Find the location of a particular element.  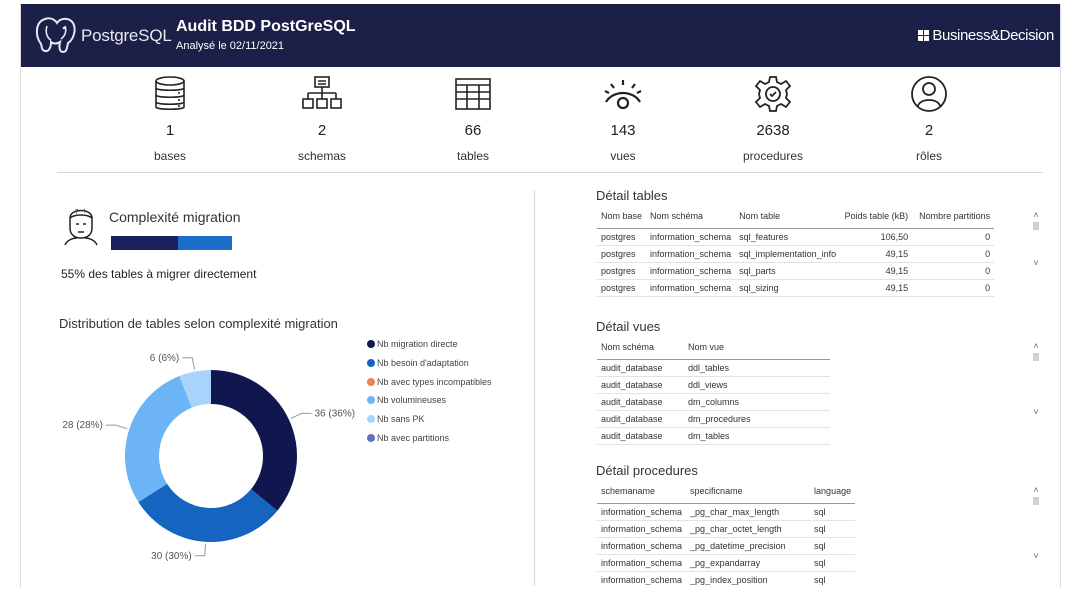

legend-item: Nb sans PK is located at coordinates (429, 419).